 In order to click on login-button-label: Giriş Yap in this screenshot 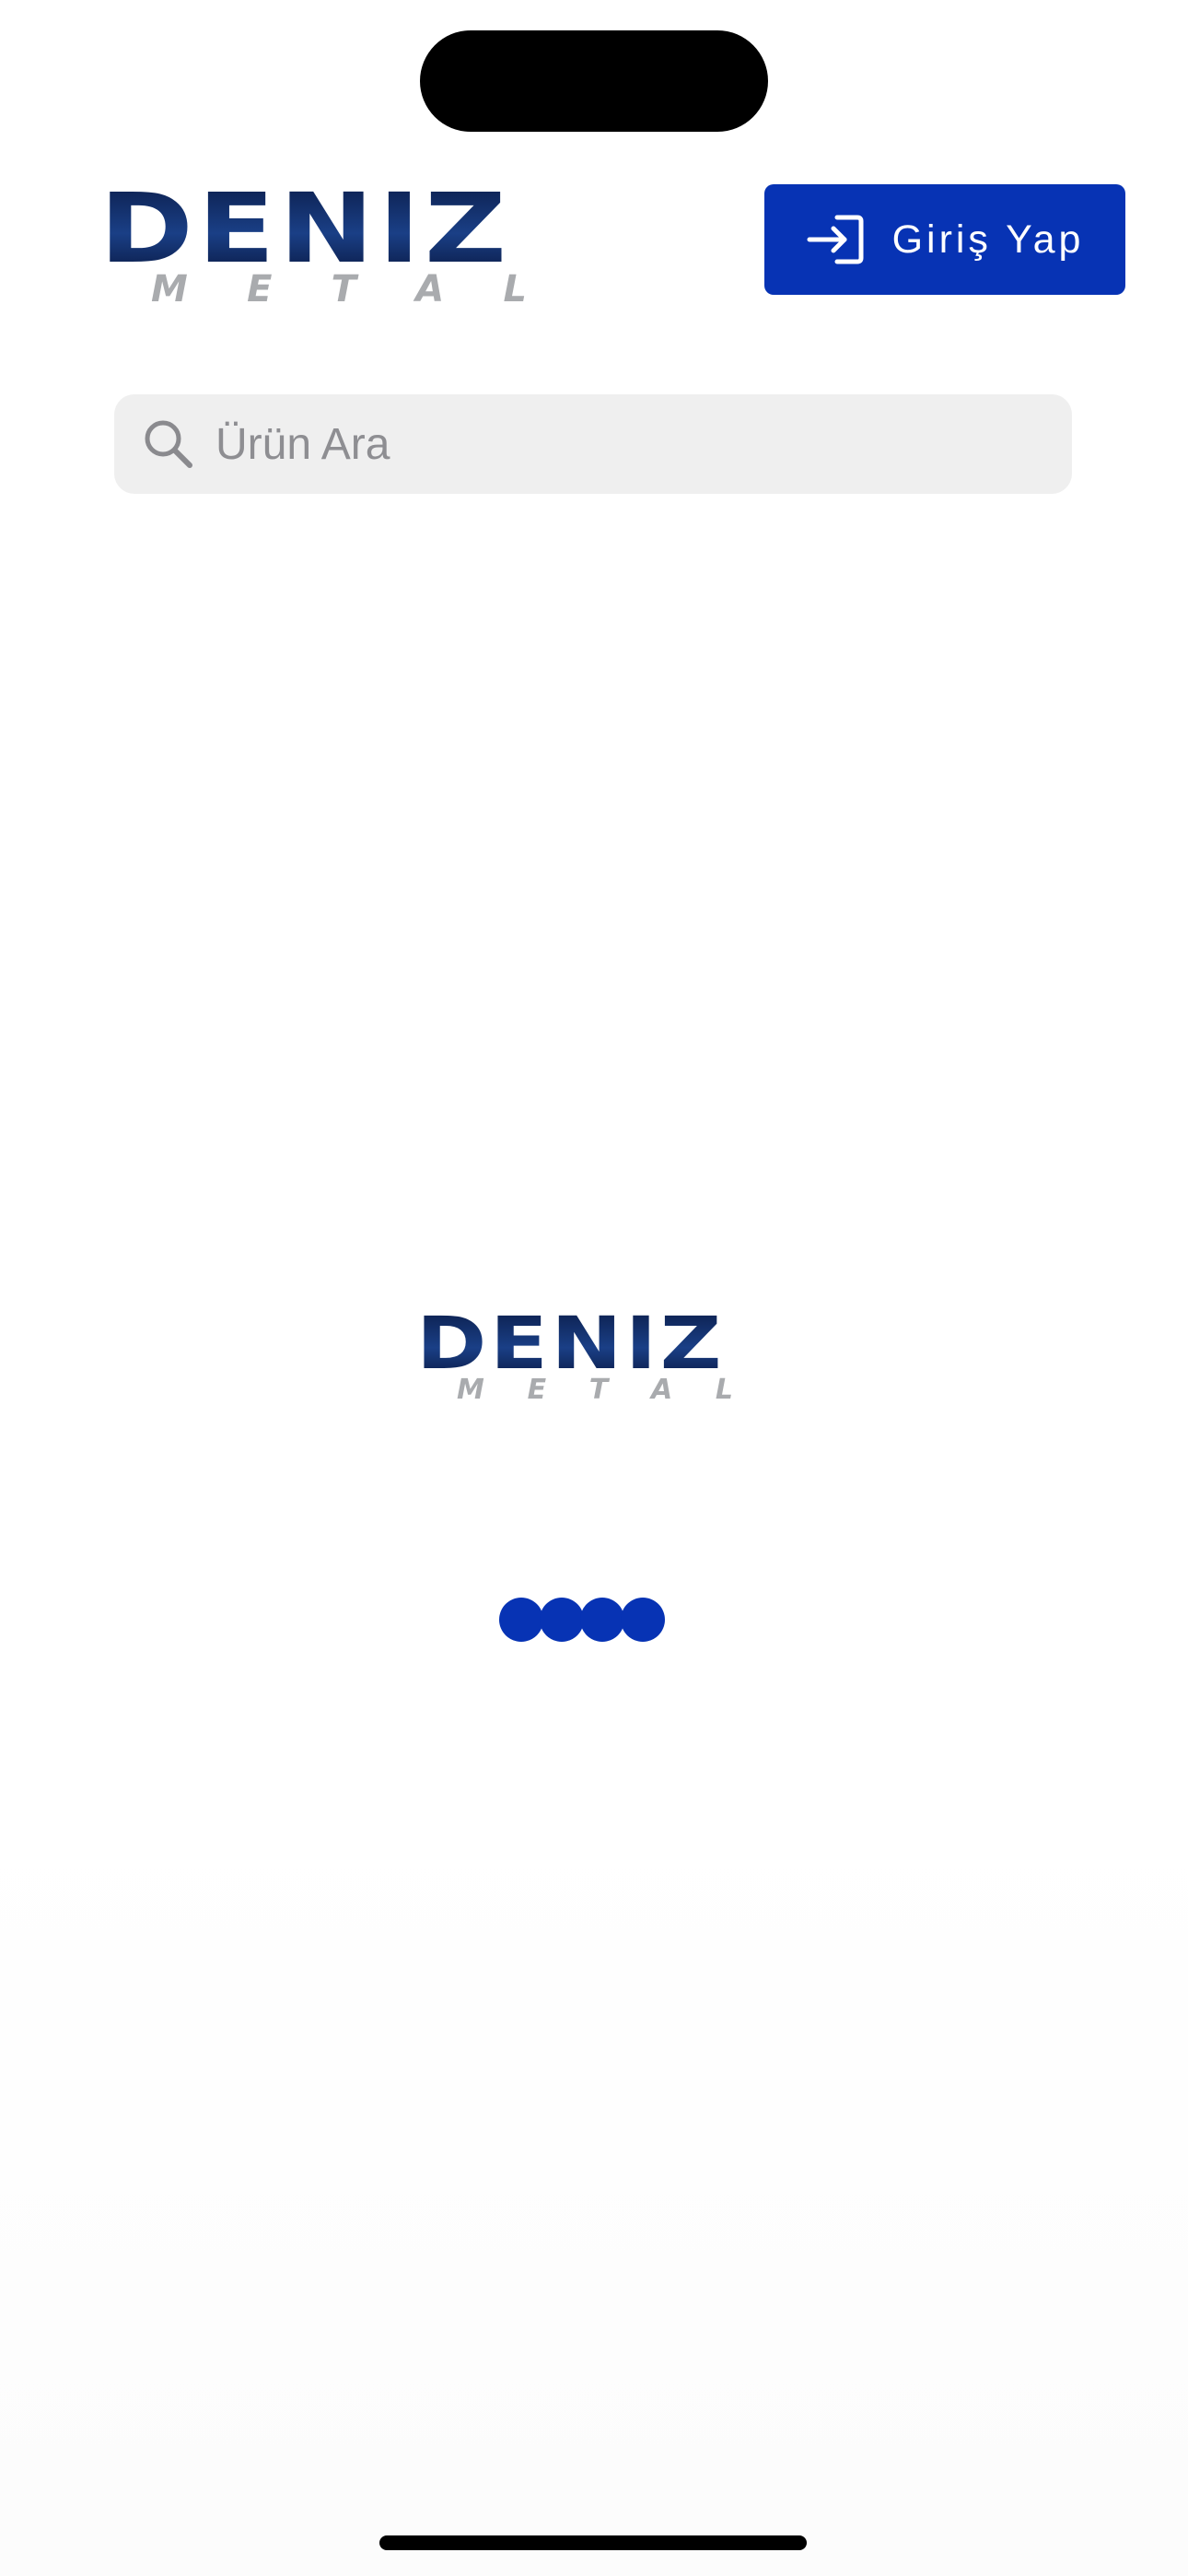, I will do `click(988, 239)`.